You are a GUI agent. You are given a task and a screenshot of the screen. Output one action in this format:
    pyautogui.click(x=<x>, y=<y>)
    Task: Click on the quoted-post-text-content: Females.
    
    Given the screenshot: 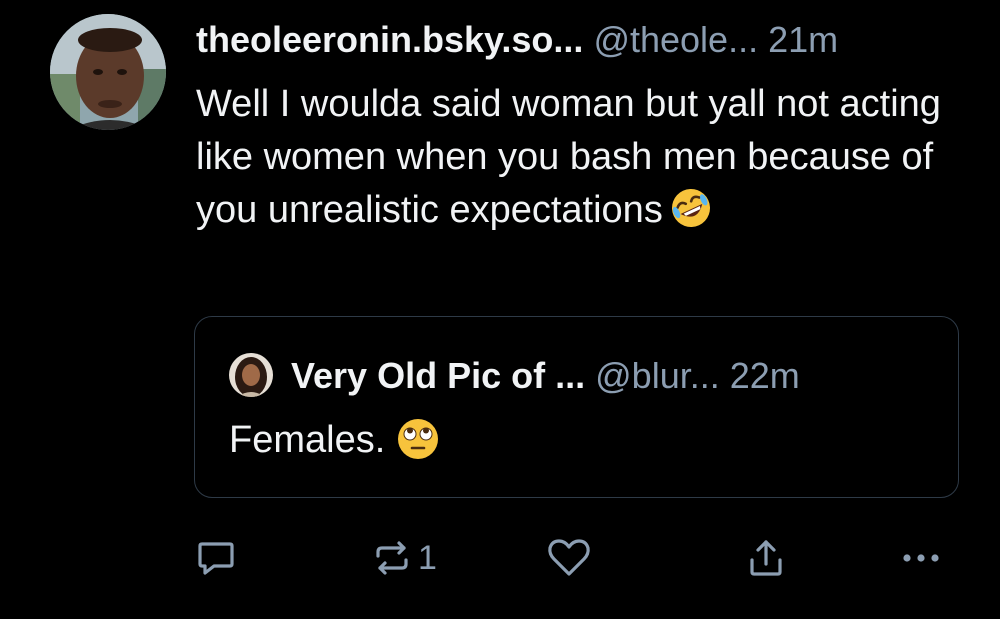 What is the action you would take?
    pyautogui.click(x=307, y=440)
    